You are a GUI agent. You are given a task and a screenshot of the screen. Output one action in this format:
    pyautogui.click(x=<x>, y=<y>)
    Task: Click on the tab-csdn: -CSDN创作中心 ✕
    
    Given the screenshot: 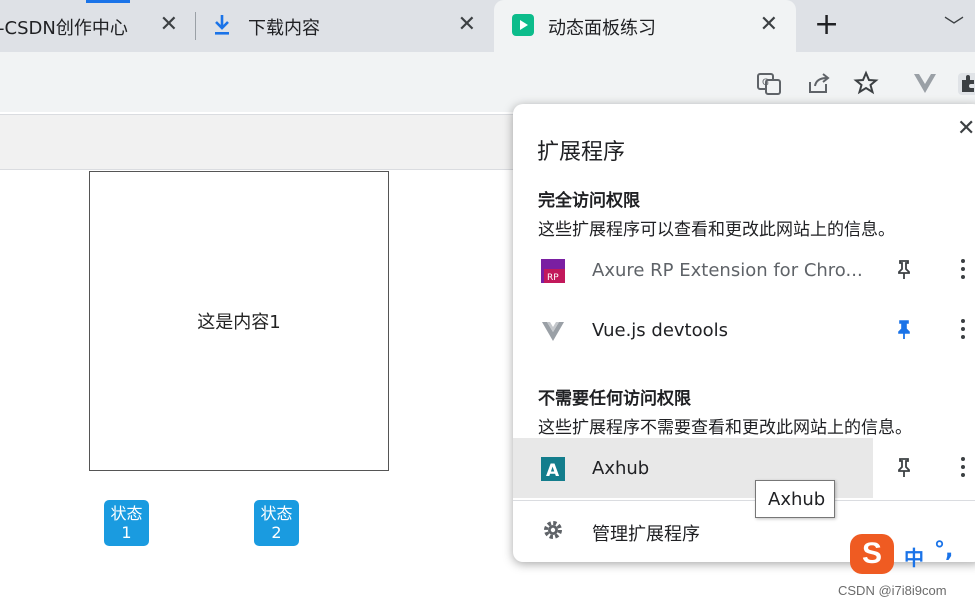 What is the action you would take?
    pyautogui.click(x=98, y=26)
    